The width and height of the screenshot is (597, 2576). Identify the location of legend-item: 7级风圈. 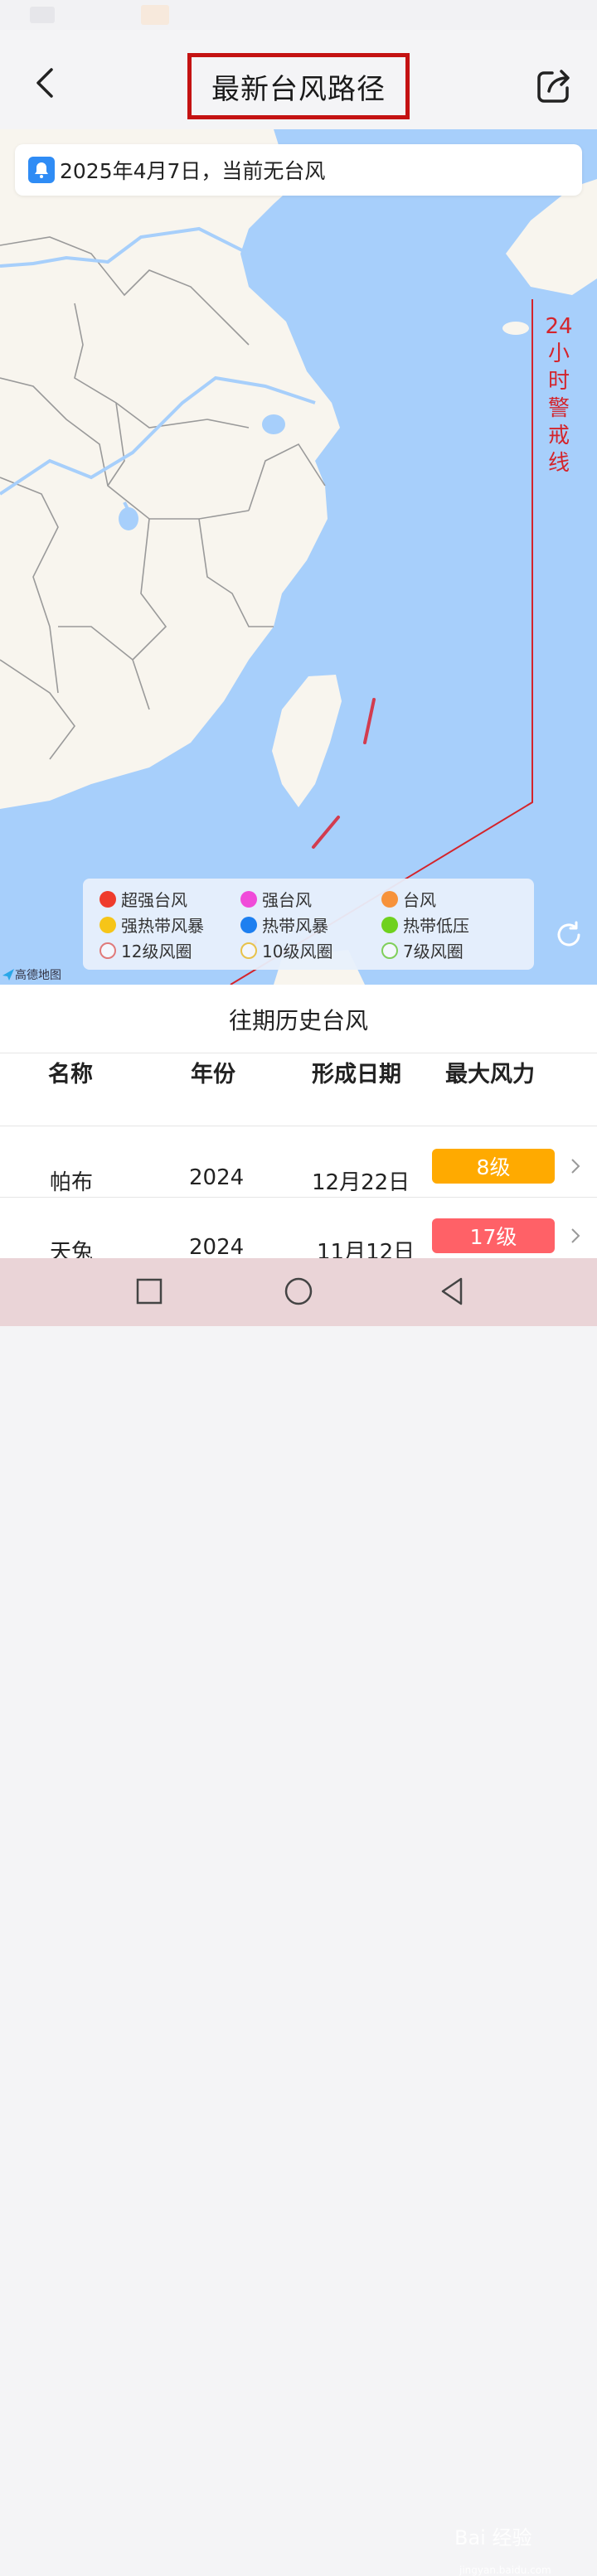
(422, 950).